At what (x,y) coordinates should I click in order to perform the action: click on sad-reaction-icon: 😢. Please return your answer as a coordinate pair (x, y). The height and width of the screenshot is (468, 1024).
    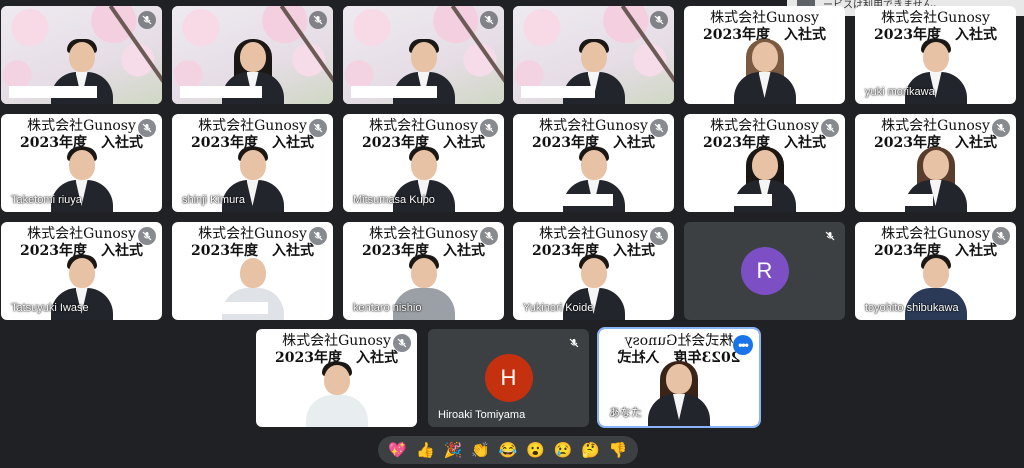
    Looking at the image, I should click on (563, 450).